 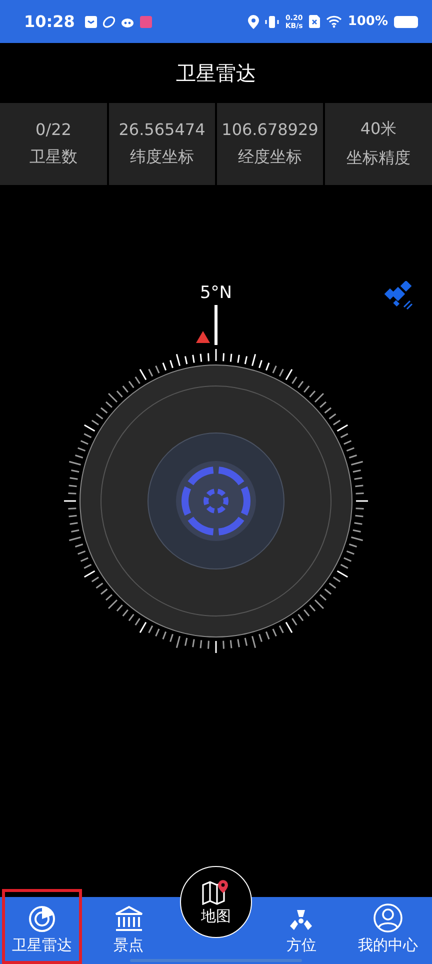 I want to click on mail-icon, so click(x=90, y=22).